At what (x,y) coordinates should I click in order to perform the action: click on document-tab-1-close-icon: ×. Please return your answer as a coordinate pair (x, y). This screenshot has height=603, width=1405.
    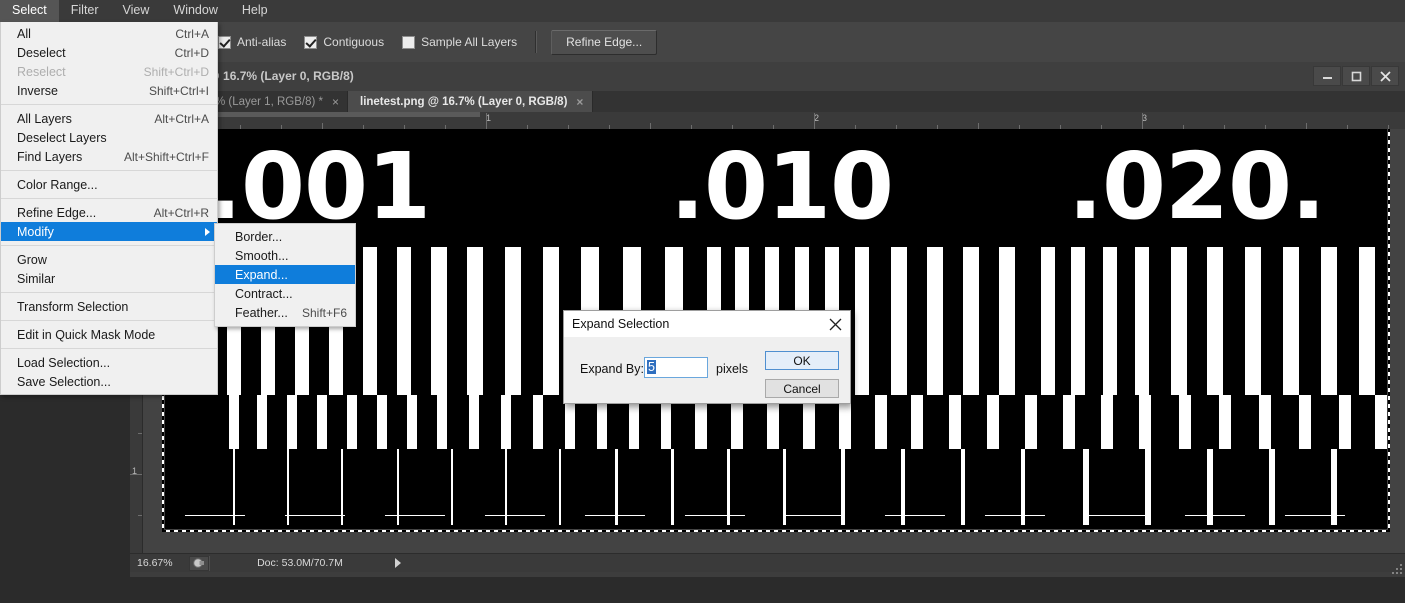
    Looking at the image, I should click on (335, 102).